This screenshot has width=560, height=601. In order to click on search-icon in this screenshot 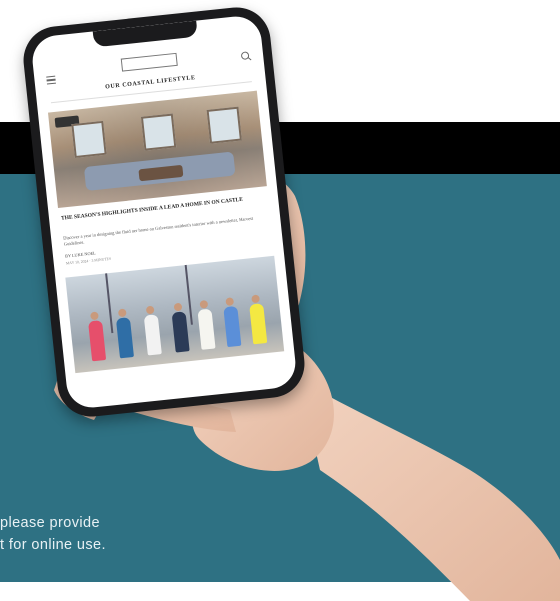, I will do `click(245, 56)`.